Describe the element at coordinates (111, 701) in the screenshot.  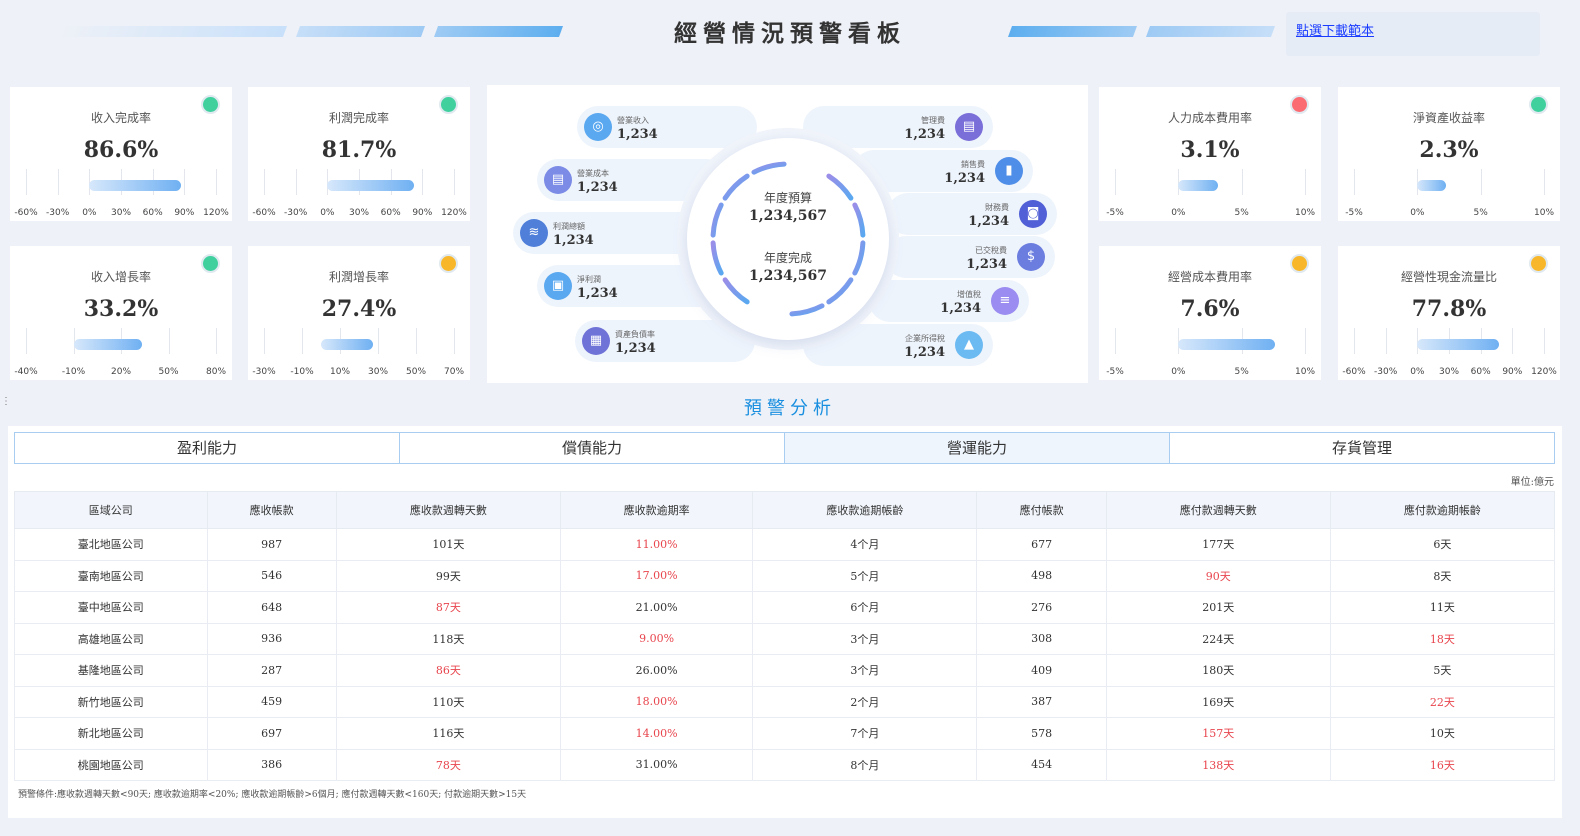
I see `table-cell: 新竹地區公司` at that location.